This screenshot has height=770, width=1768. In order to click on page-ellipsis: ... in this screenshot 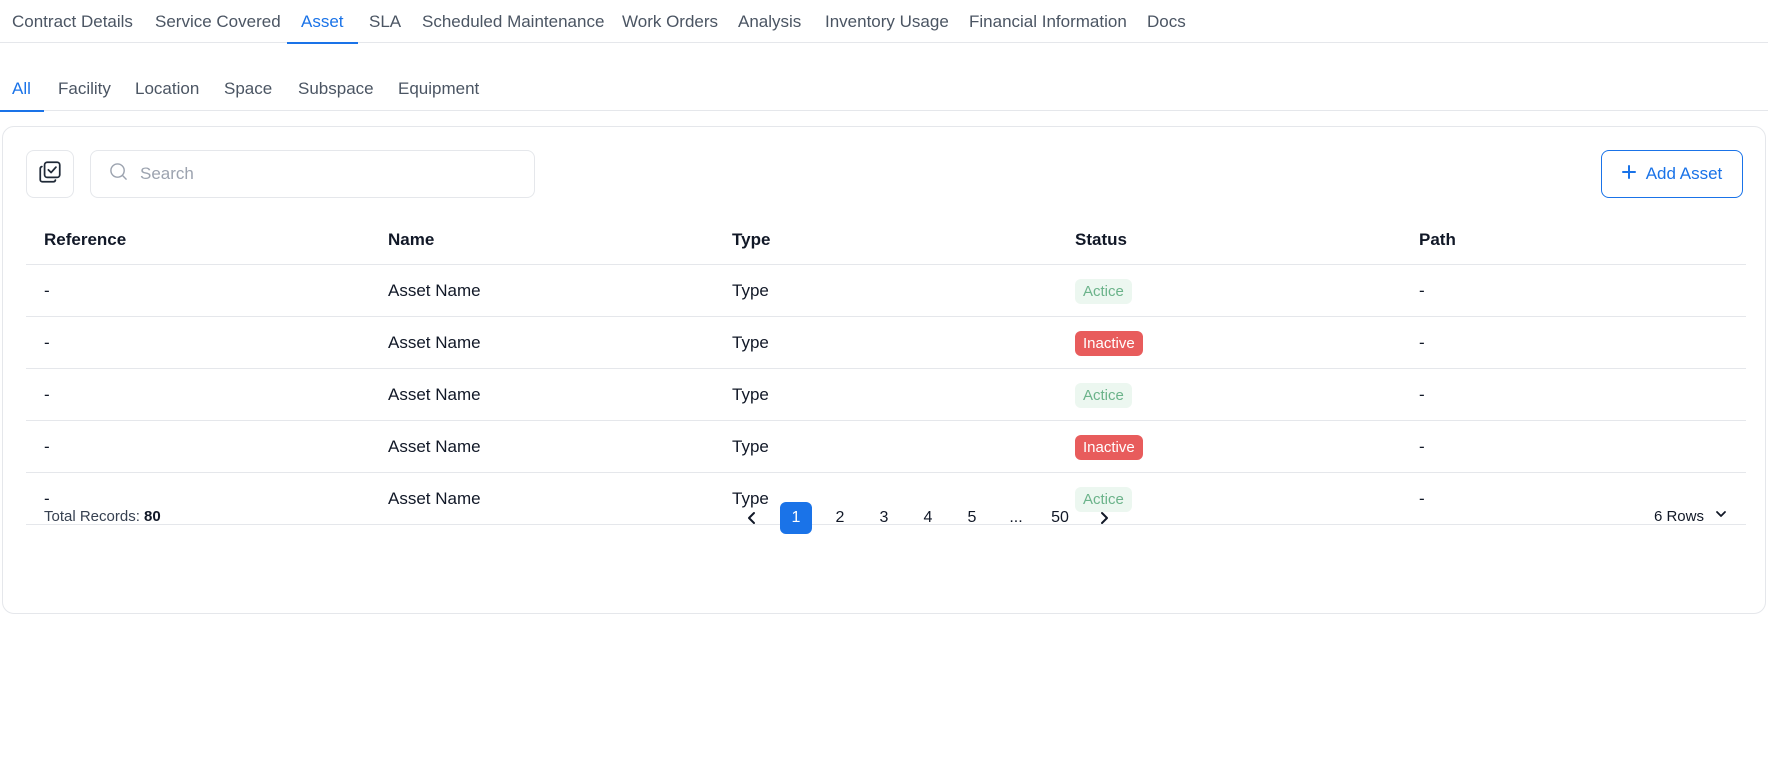, I will do `click(1016, 517)`.